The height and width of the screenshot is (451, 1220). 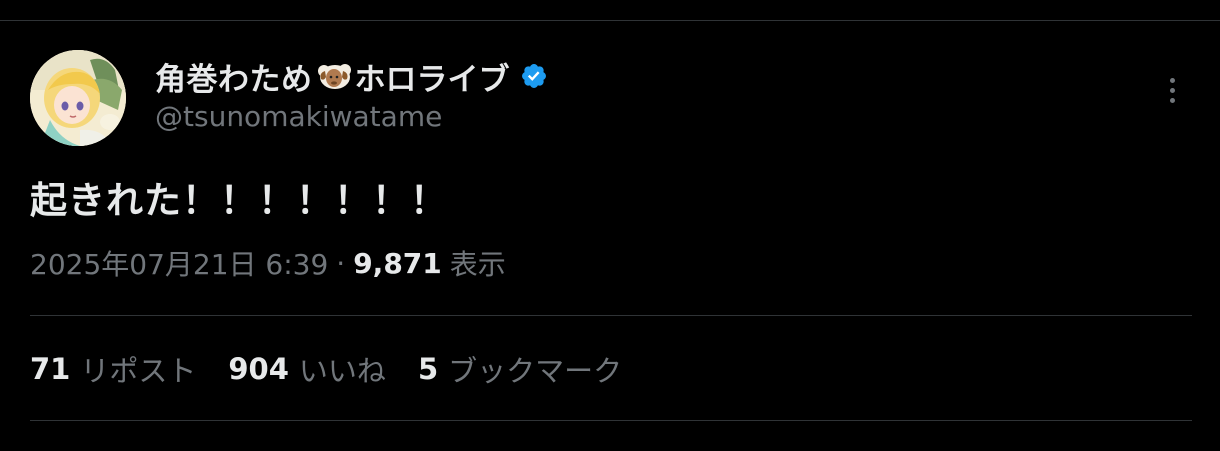 I want to click on engagement-stats: 71 リポスト 904 いいね 5 ブックマーク, so click(x=342, y=369).